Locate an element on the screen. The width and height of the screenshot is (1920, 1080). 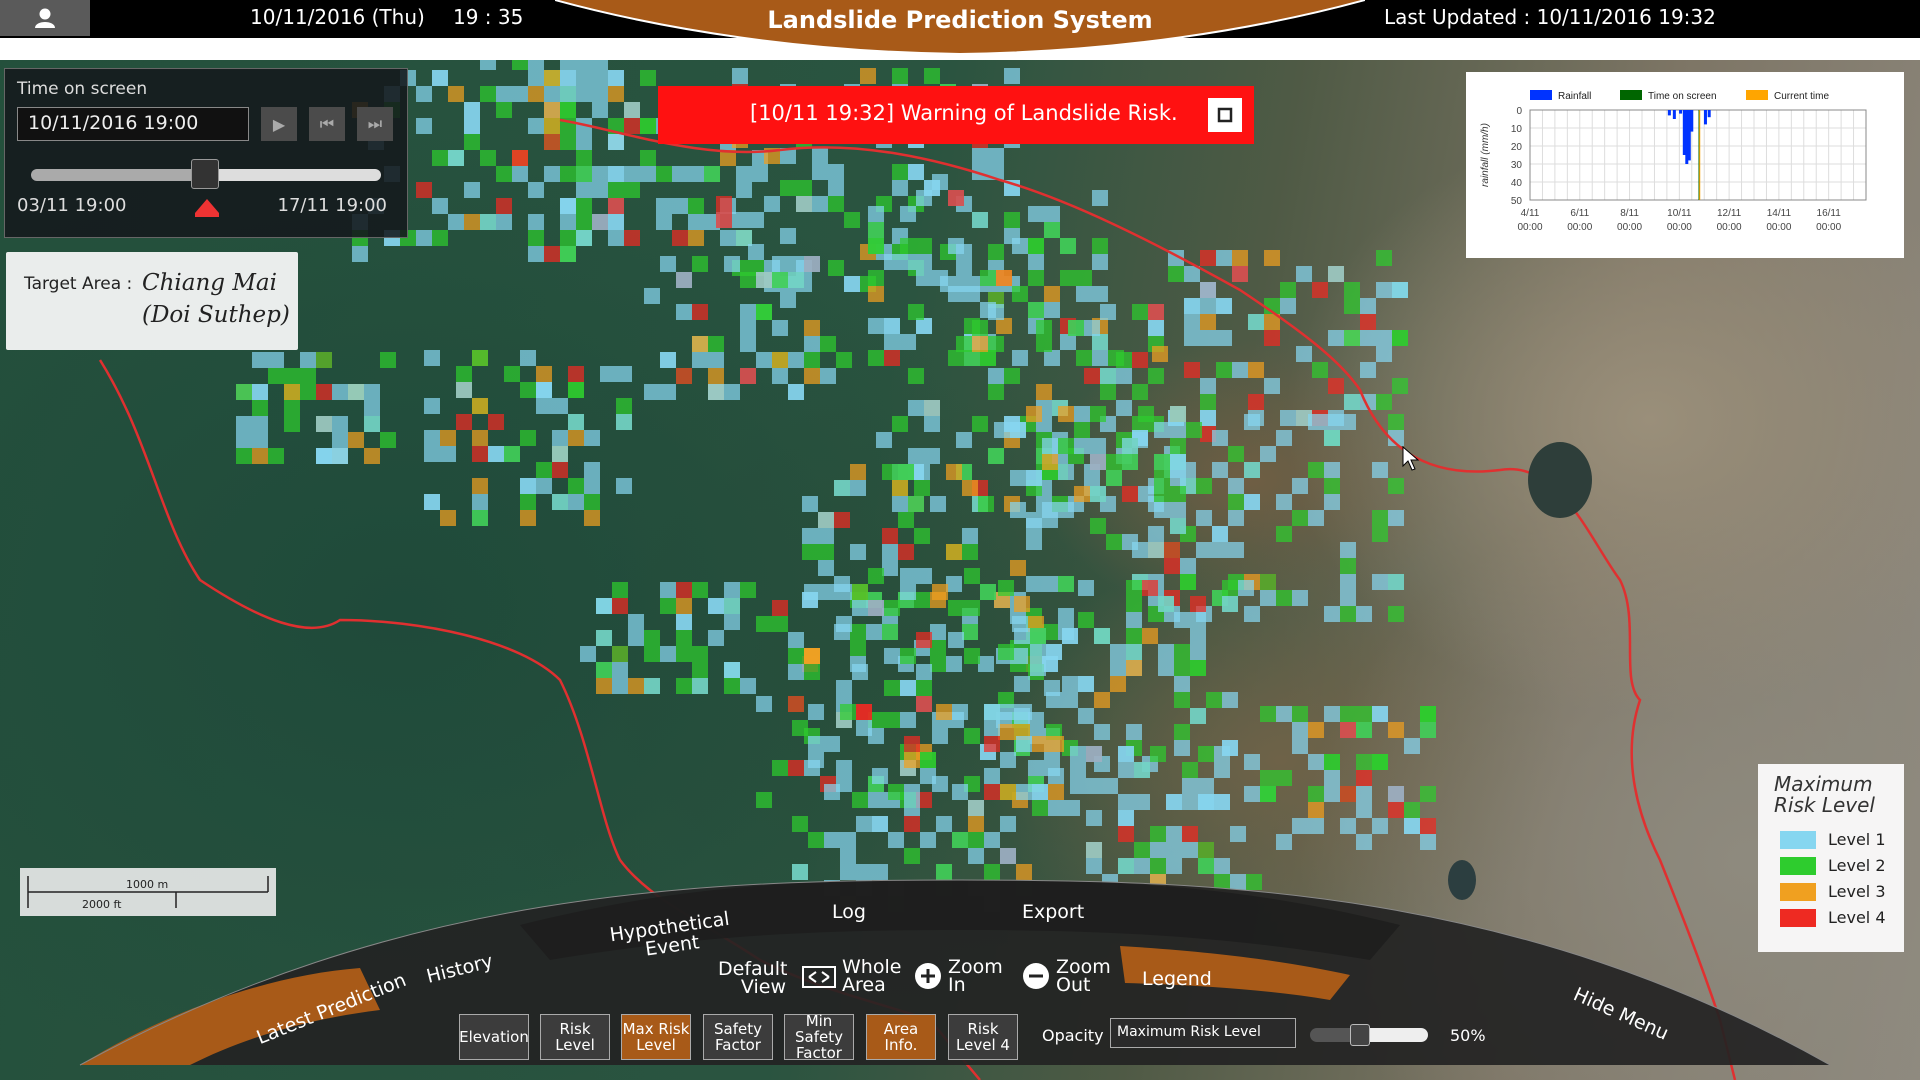
target-area-name: Chiang Mai is located at coordinates (209, 283).